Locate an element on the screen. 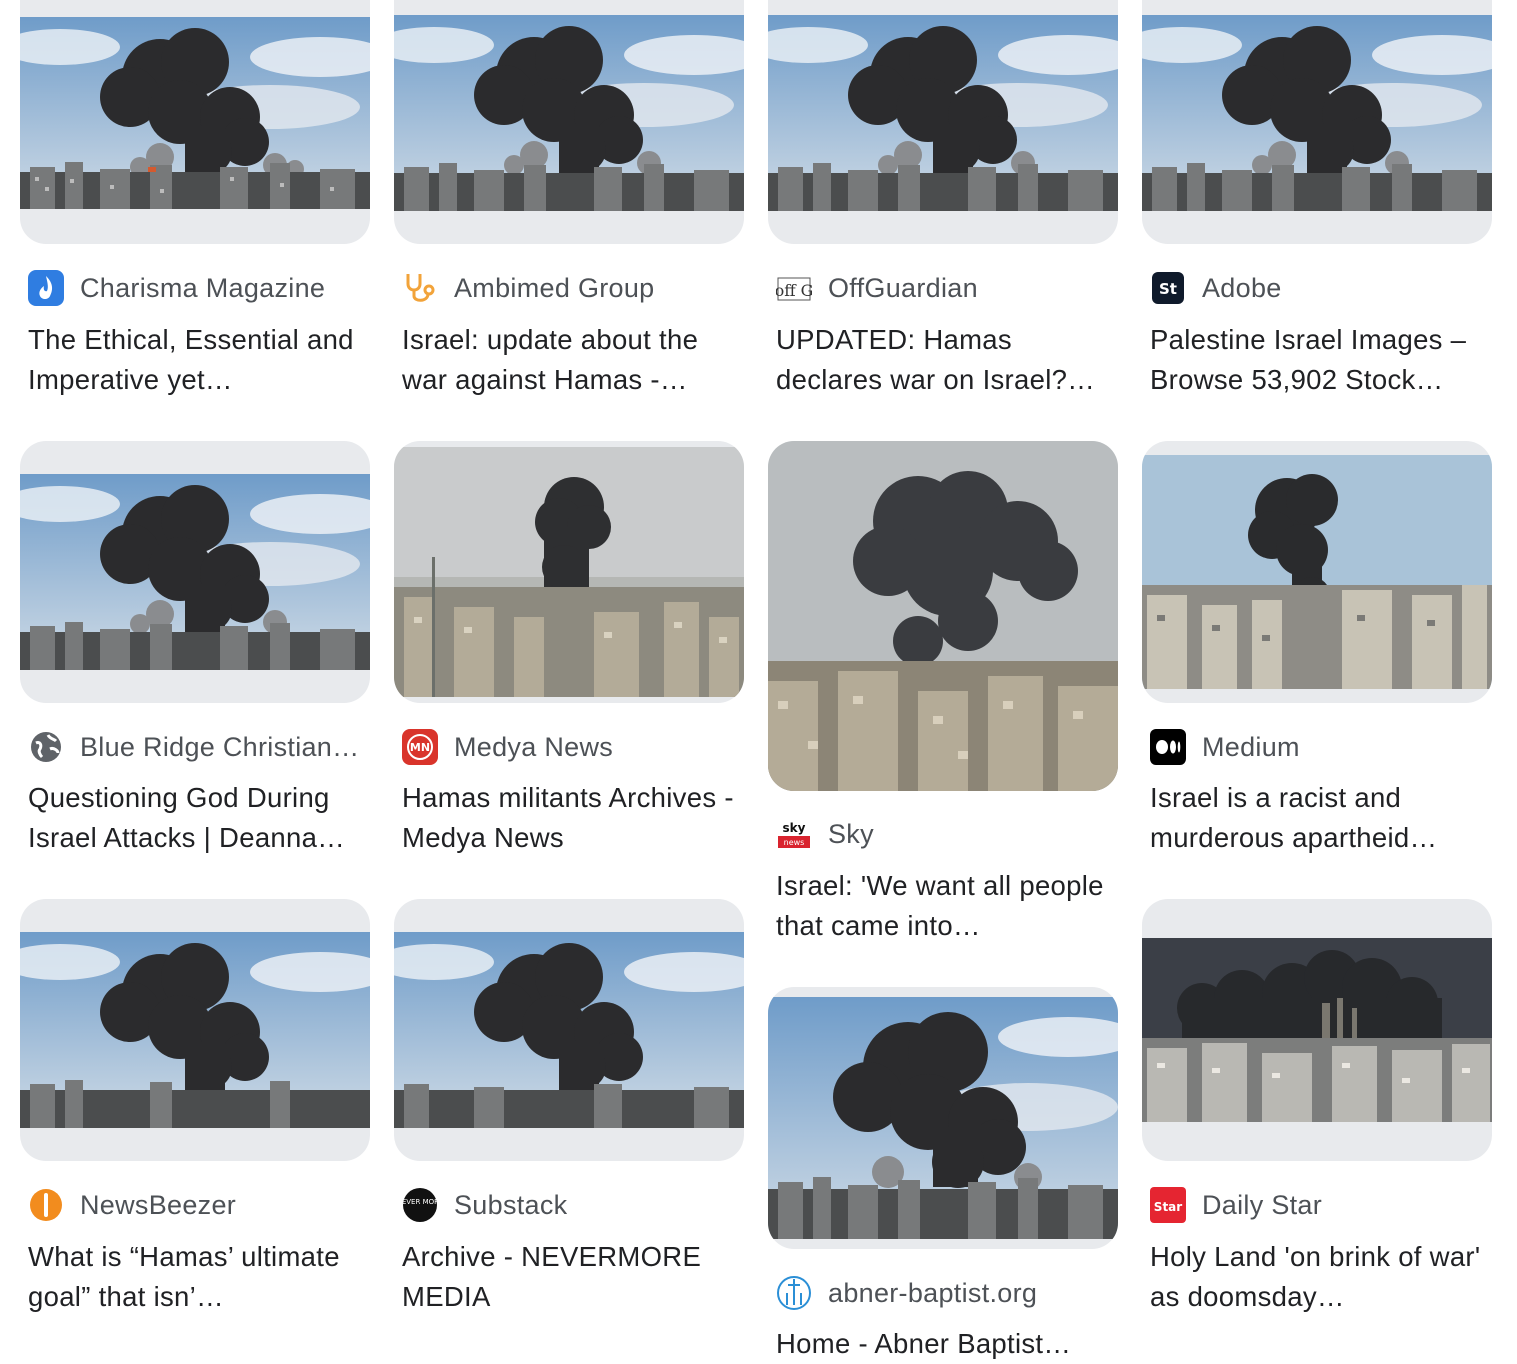 The width and height of the screenshot is (1517, 1364). source-name: Substack is located at coordinates (511, 1204).